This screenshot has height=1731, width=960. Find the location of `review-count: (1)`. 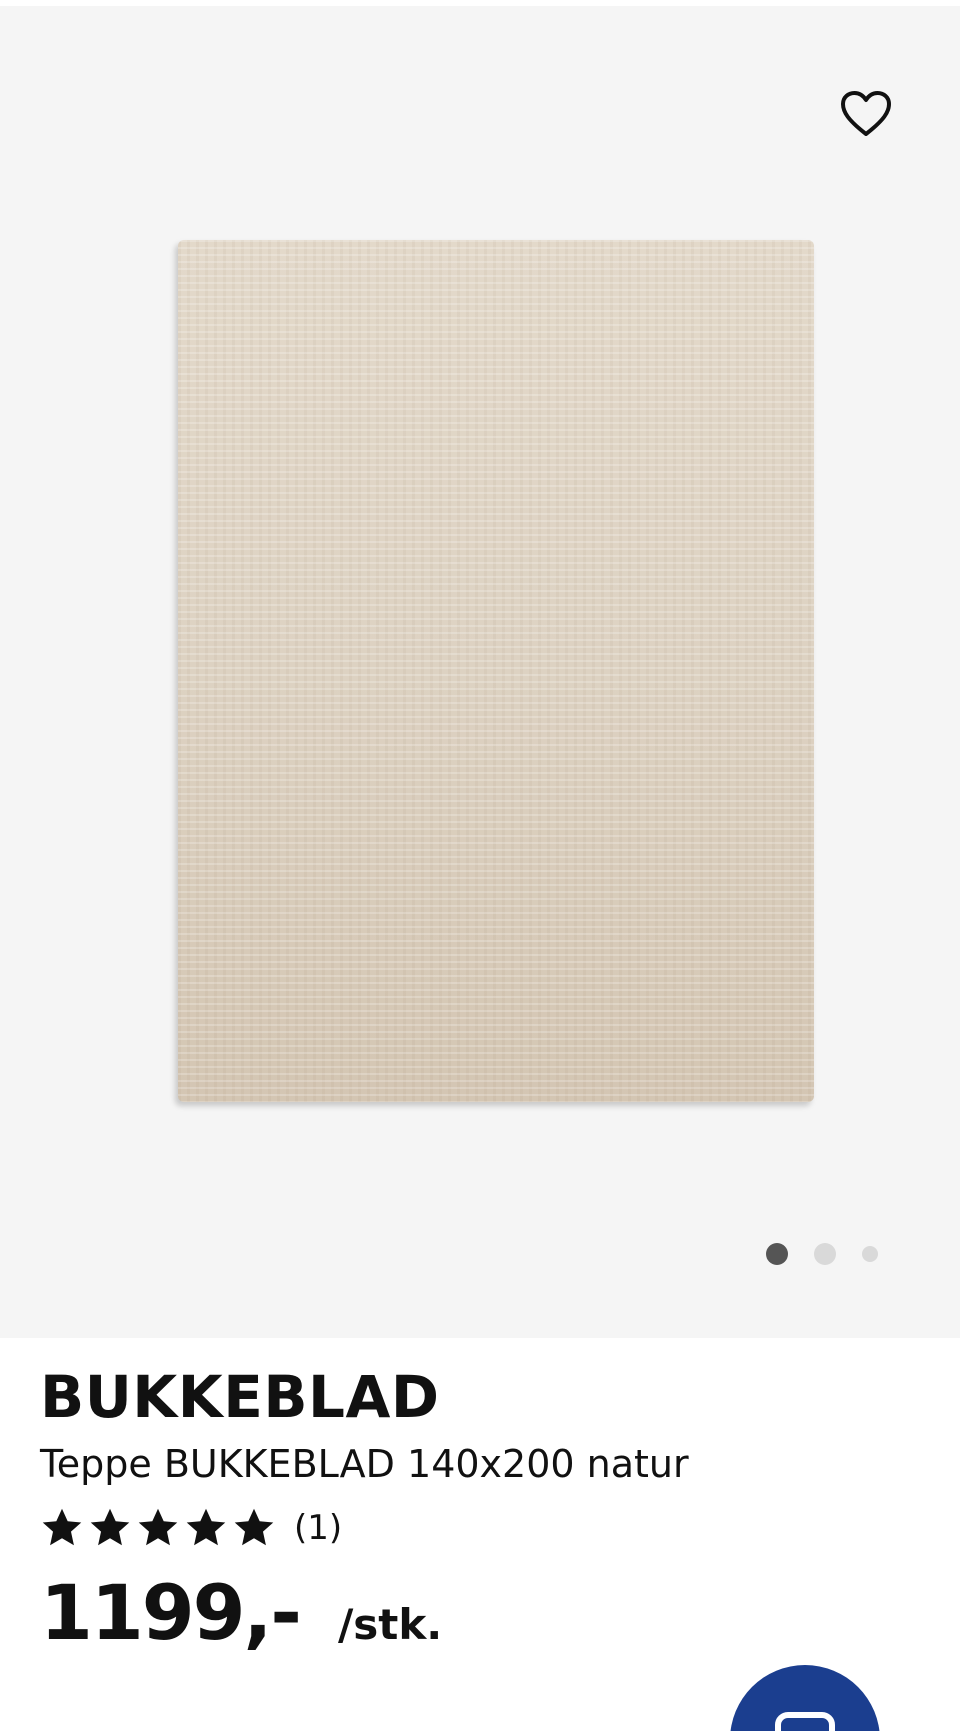

review-count: (1) is located at coordinates (318, 1528).